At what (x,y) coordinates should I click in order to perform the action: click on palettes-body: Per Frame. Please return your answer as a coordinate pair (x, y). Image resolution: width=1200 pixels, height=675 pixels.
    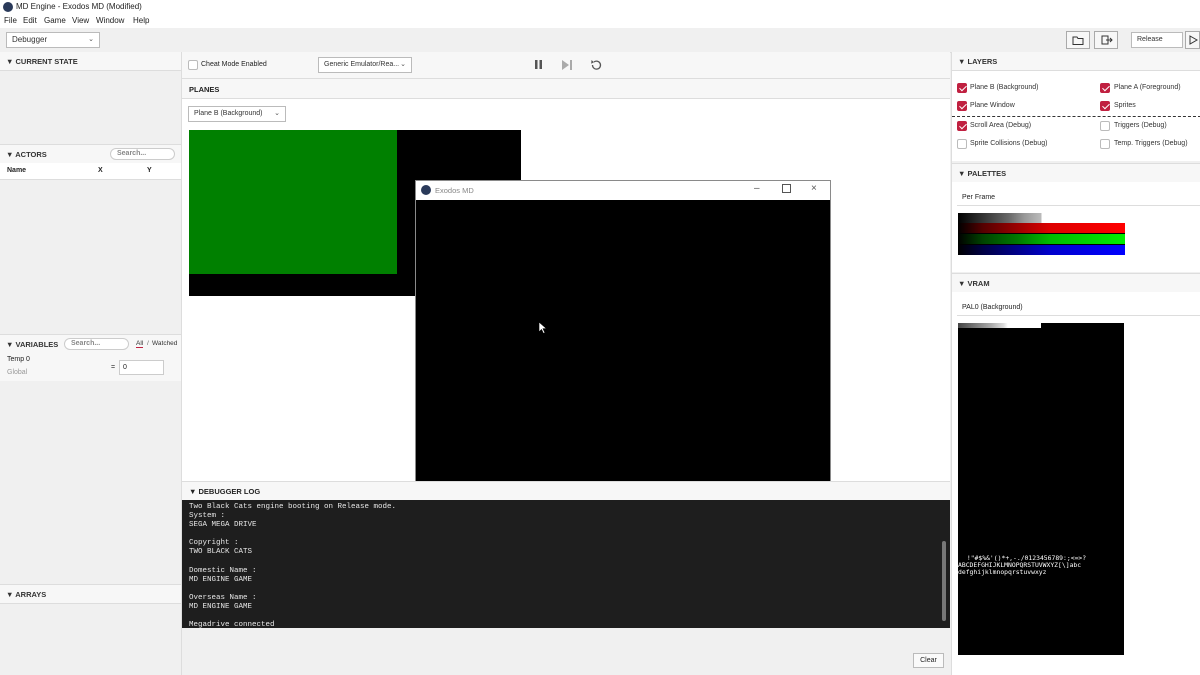
    Looking at the image, I should click on (1076, 227).